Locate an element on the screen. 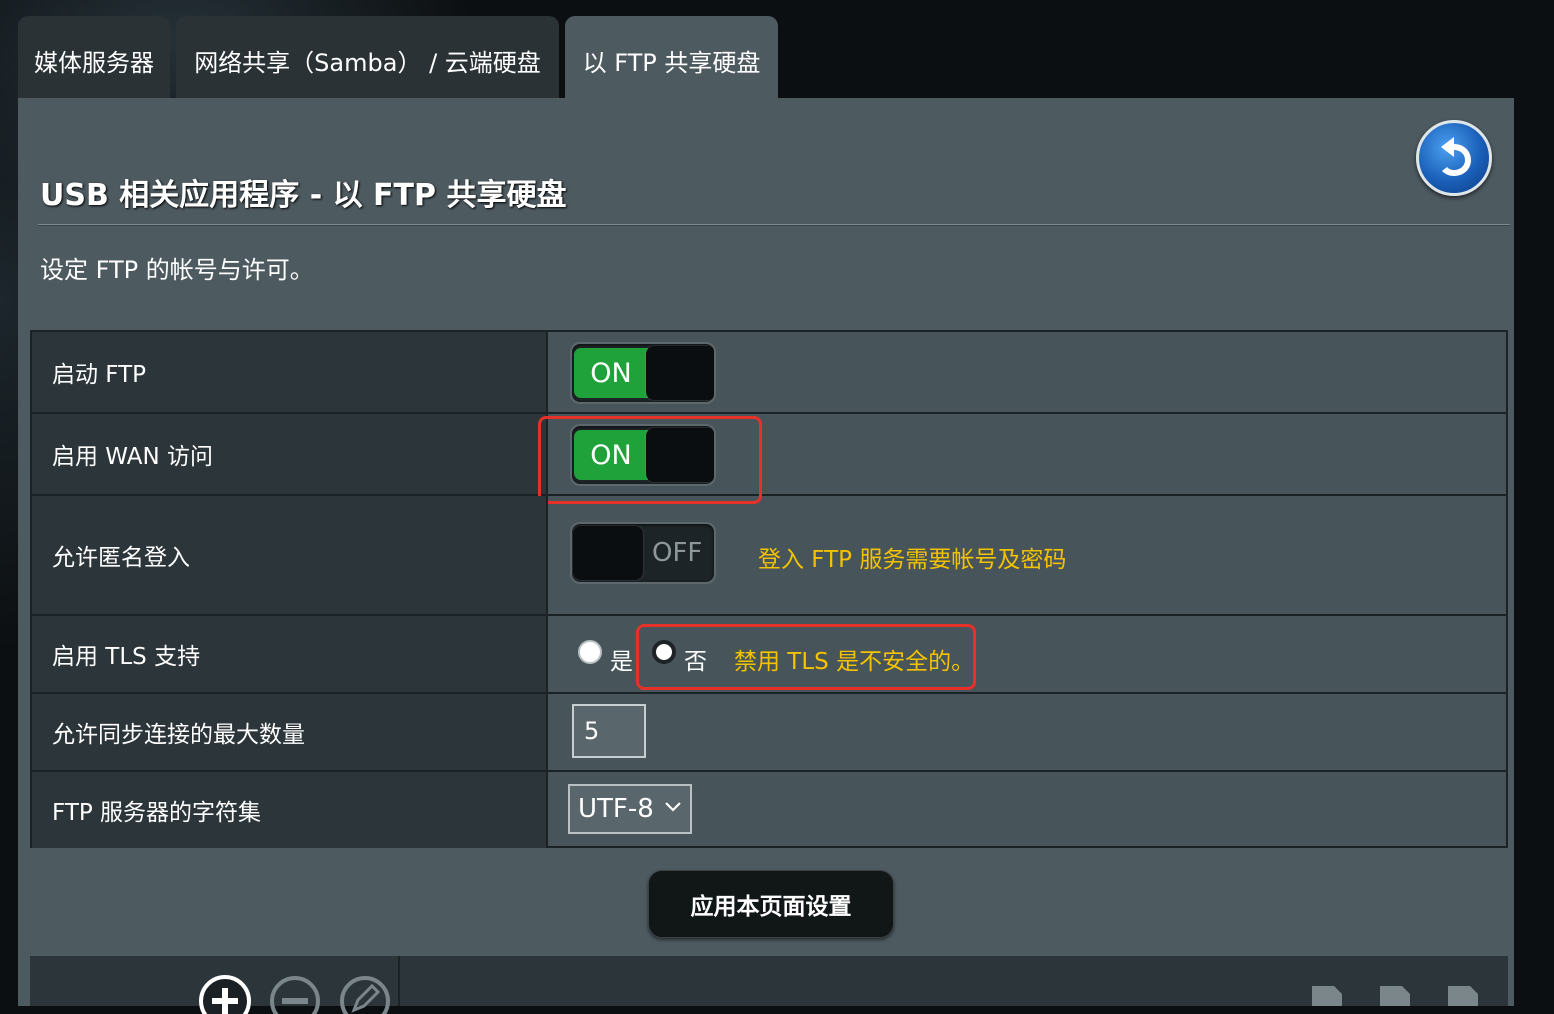  enable-ftp-switch-text: ON is located at coordinates (611, 373).